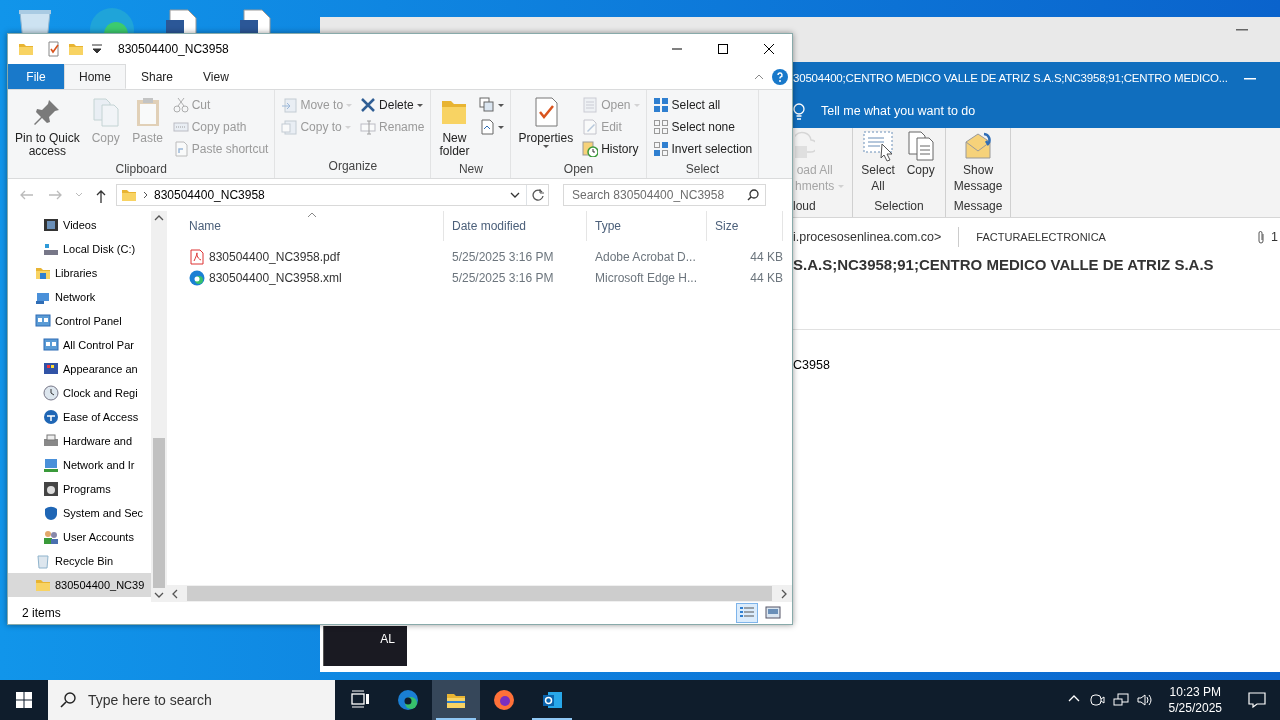 This screenshot has width=1280, height=720. Describe the element at coordinates (216, 76) in the screenshot. I see `ribbon-tab: View` at that location.